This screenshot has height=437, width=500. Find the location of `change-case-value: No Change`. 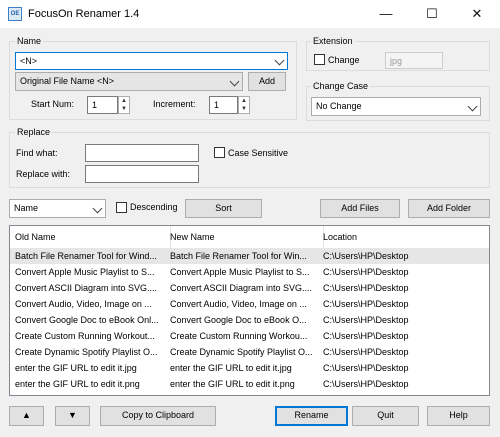

change-case-value: No Change is located at coordinates (339, 106).